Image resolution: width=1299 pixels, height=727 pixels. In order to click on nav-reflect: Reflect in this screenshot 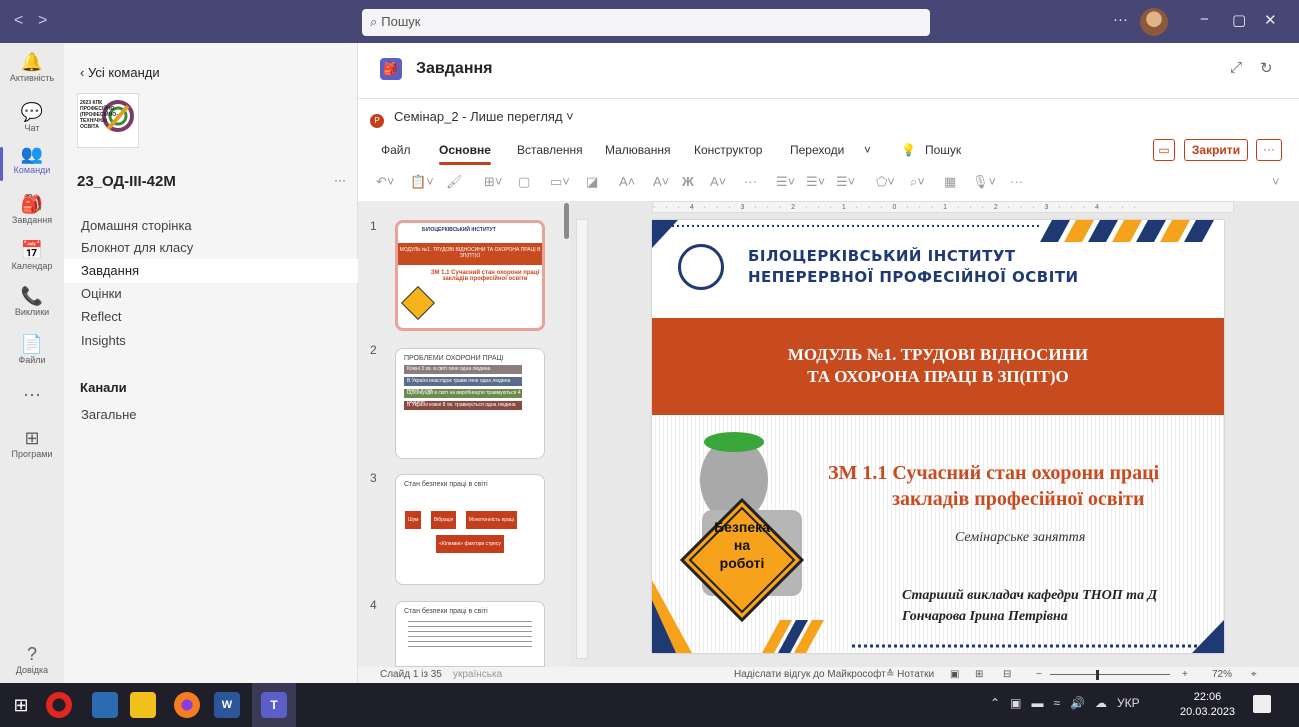, I will do `click(211, 317)`.